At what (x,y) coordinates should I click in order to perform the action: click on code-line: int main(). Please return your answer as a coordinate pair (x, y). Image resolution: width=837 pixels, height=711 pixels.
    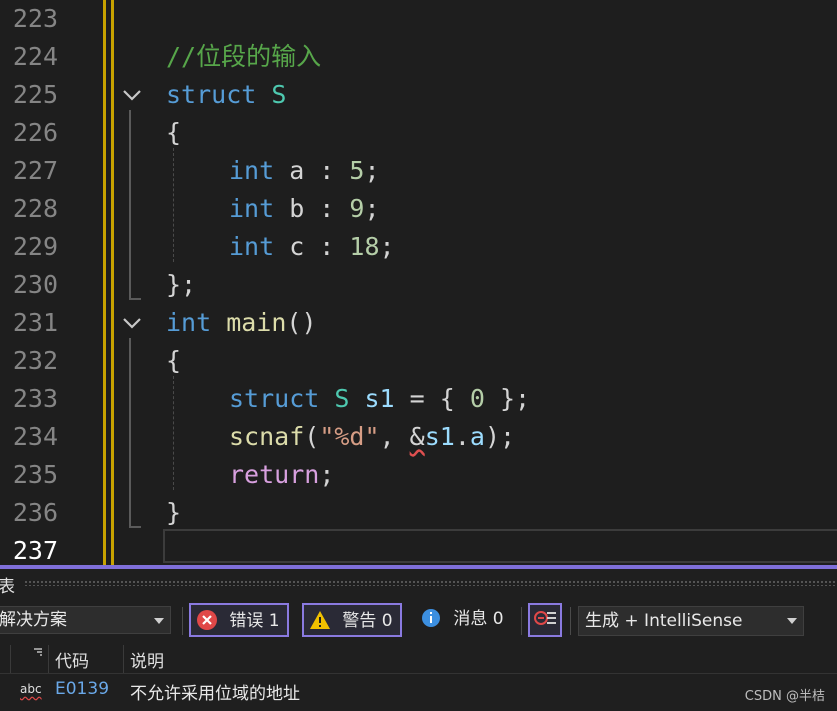
    Looking at the image, I should click on (241, 323).